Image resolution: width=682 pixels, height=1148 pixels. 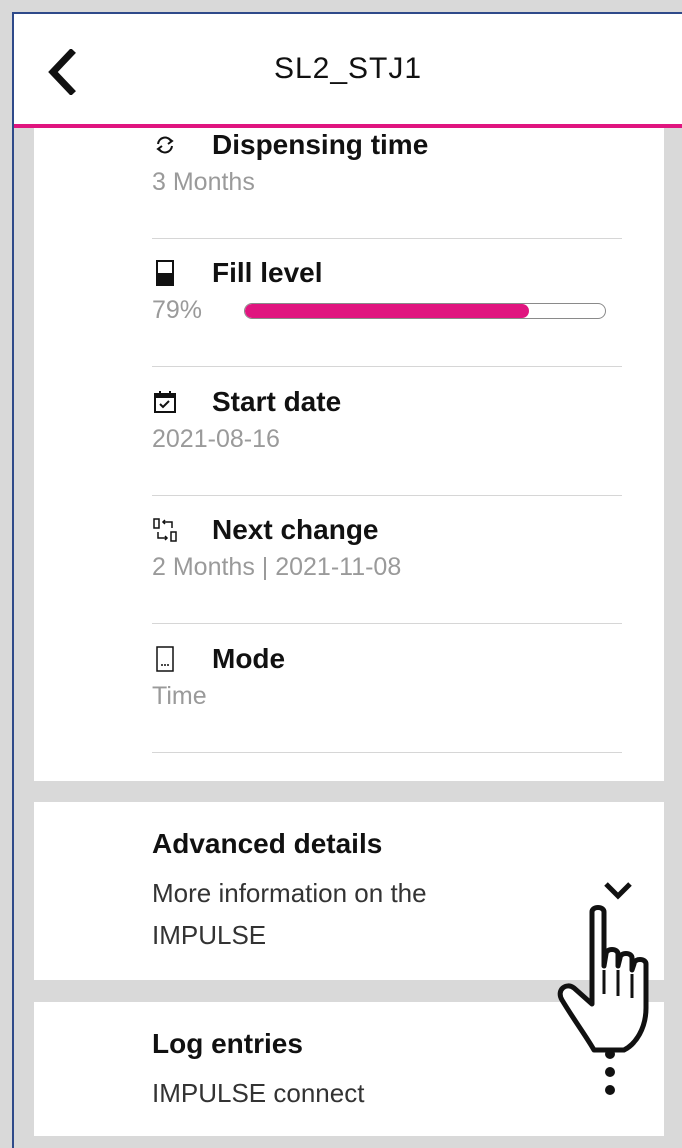 I want to click on pointer-hand-icon, so click(x=603, y=979).